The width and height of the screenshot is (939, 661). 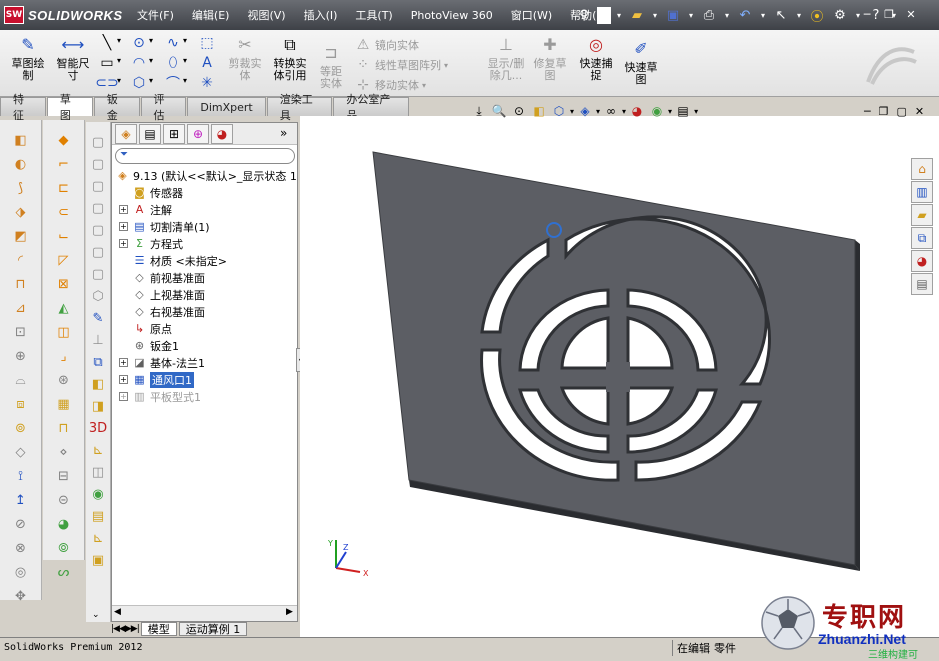 I want to click on appearance-tool-icon: ◉, so click(x=98, y=494).